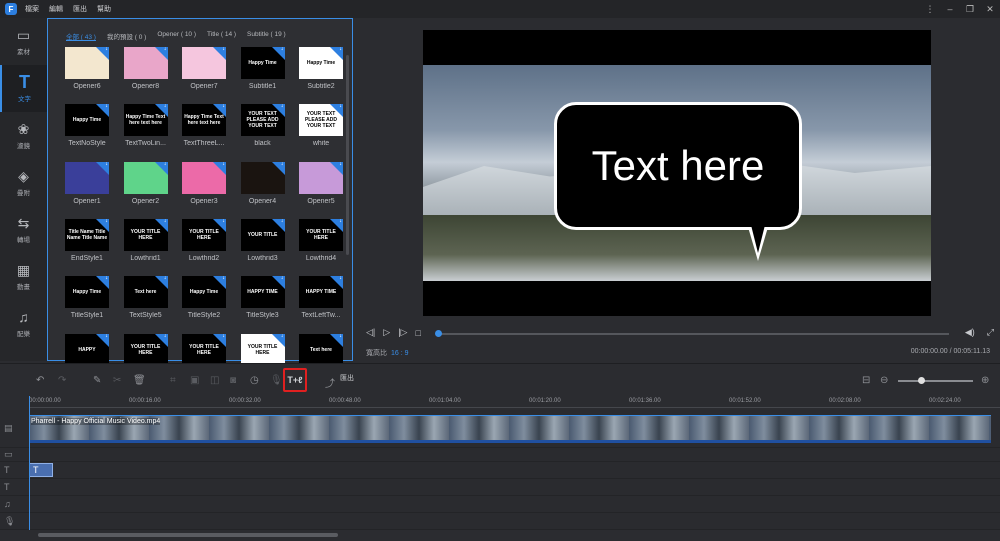 This screenshot has width=1000, height=541. What do you see at coordinates (692, 333) in the screenshot?
I see `seek-bar` at bounding box center [692, 333].